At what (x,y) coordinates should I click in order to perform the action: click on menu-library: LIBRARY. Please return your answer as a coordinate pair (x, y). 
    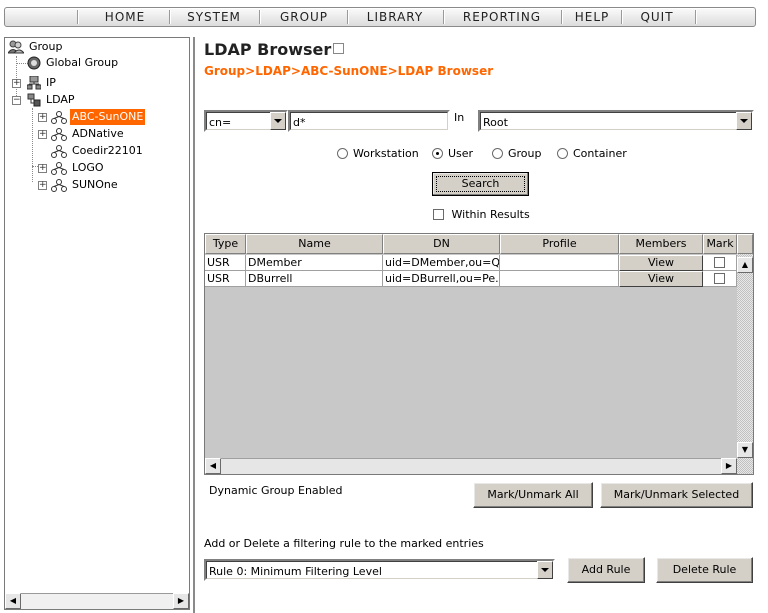
    Looking at the image, I should click on (395, 17).